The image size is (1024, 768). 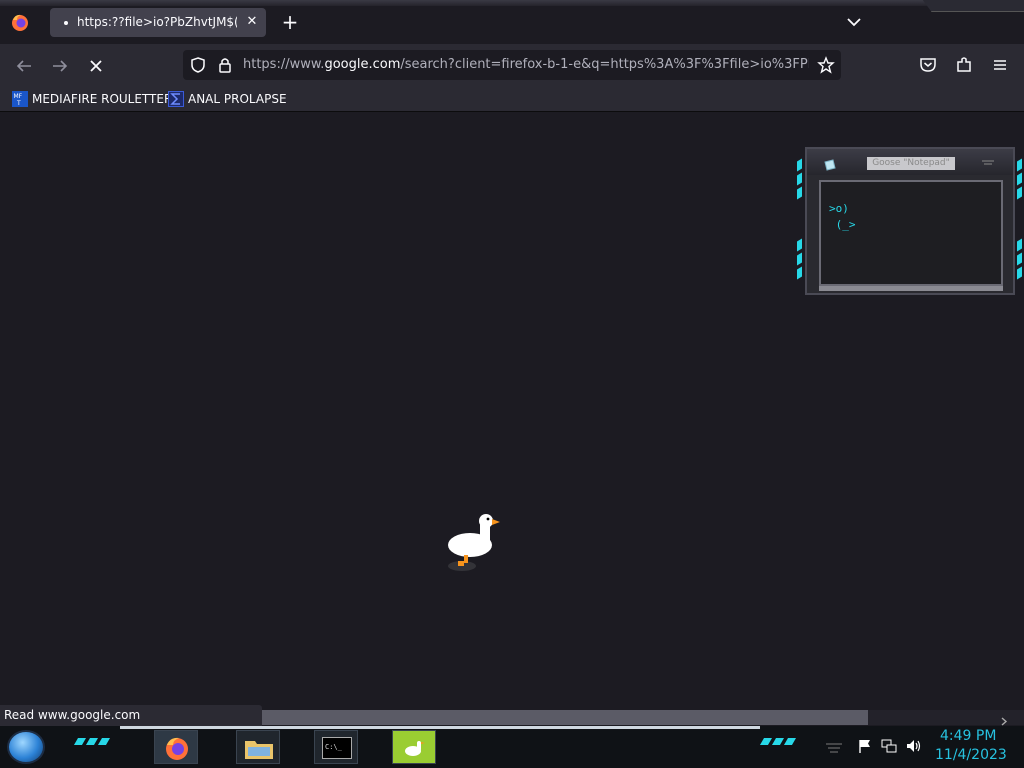 I want to click on bookmark-anal-prolapse: ANAL PROLAPSE, so click(x=227, y=99).